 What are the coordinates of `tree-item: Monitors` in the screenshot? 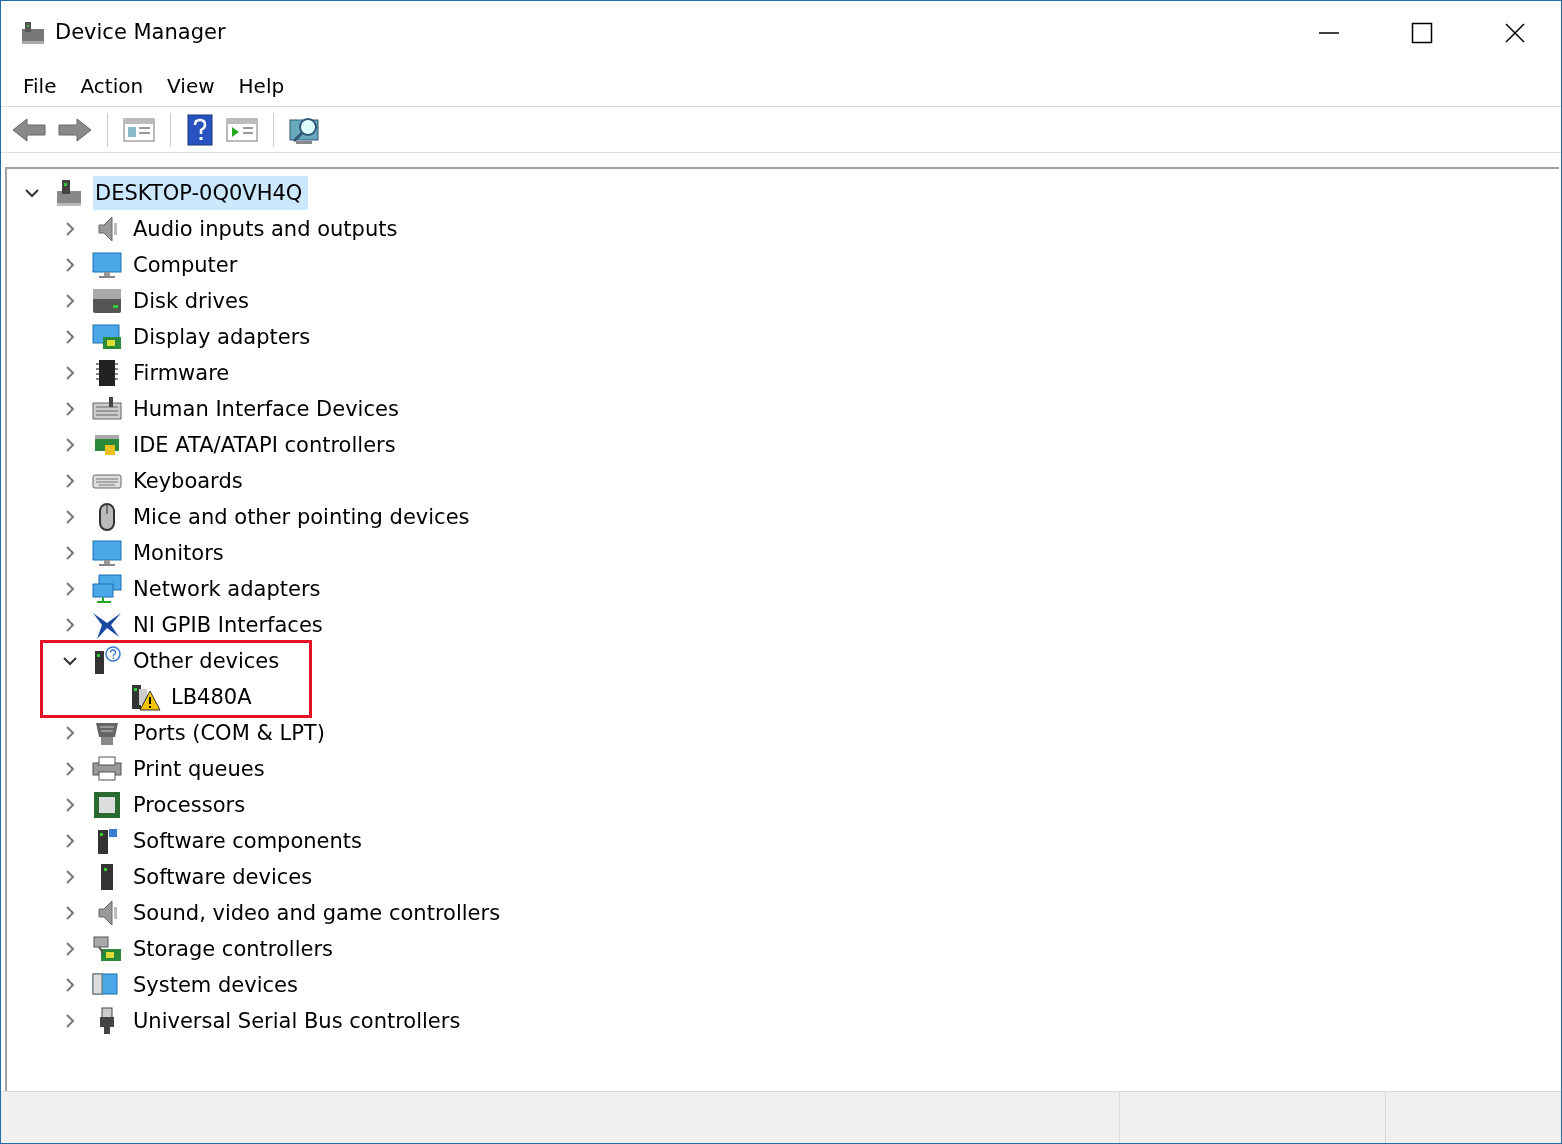 It's located at (180, 553).